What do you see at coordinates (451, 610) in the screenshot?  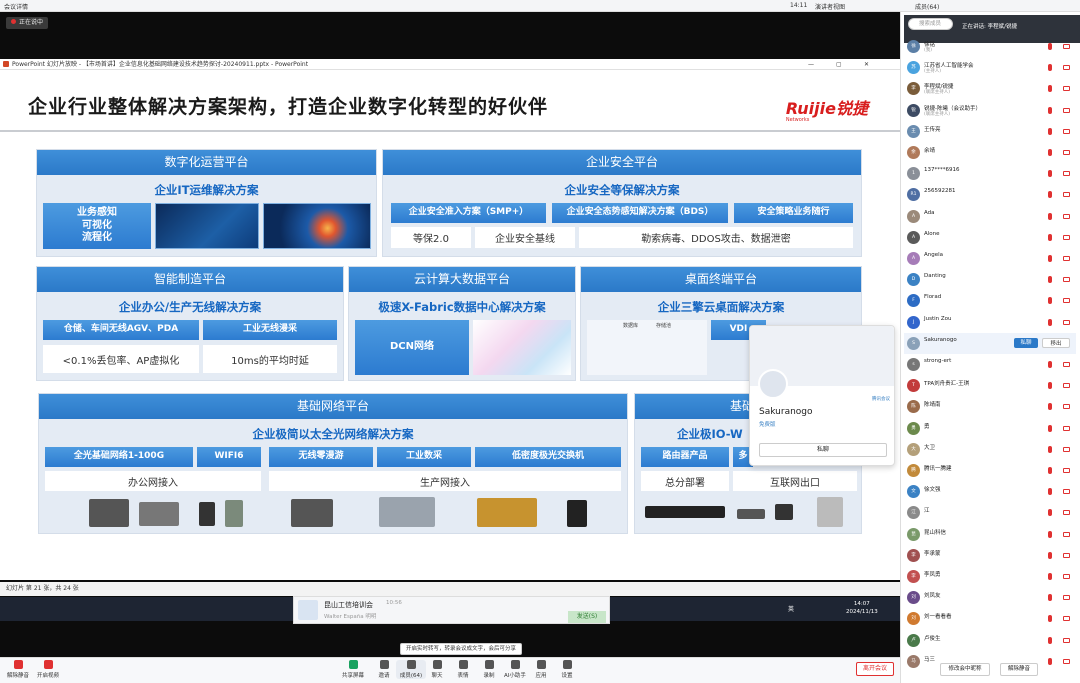 I see `chat-notification: 昆山工信培训会 10:56 Walter España 明明 发送(S)` at bounding box center [451, 610].